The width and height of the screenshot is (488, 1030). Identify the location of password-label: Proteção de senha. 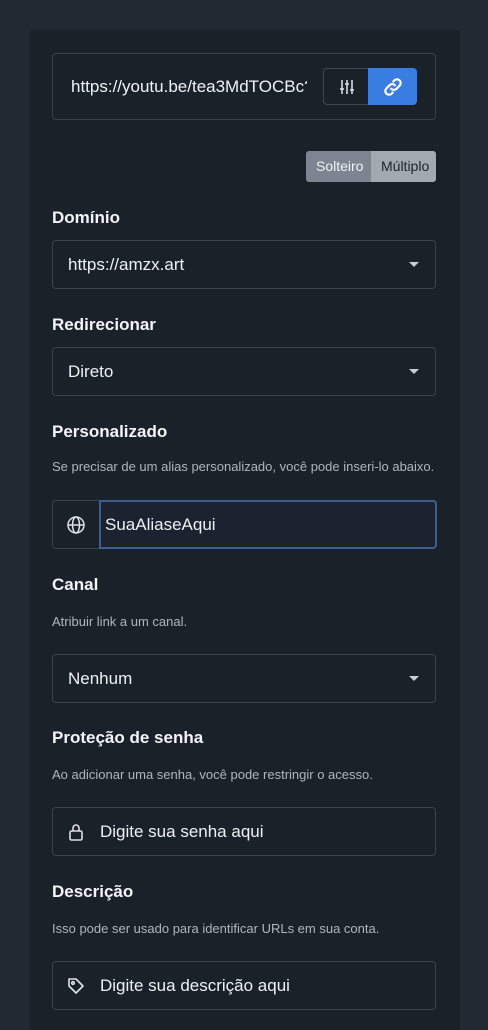
(128, 737).